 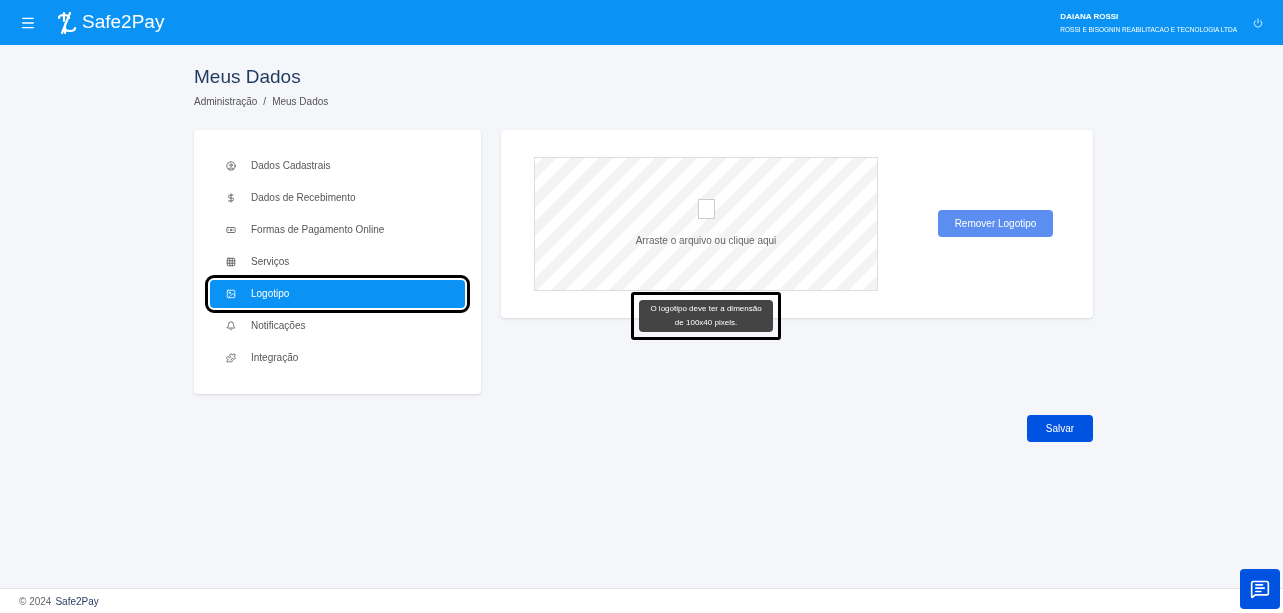 I want to click on chat-button, so click(x=1260, y=589).